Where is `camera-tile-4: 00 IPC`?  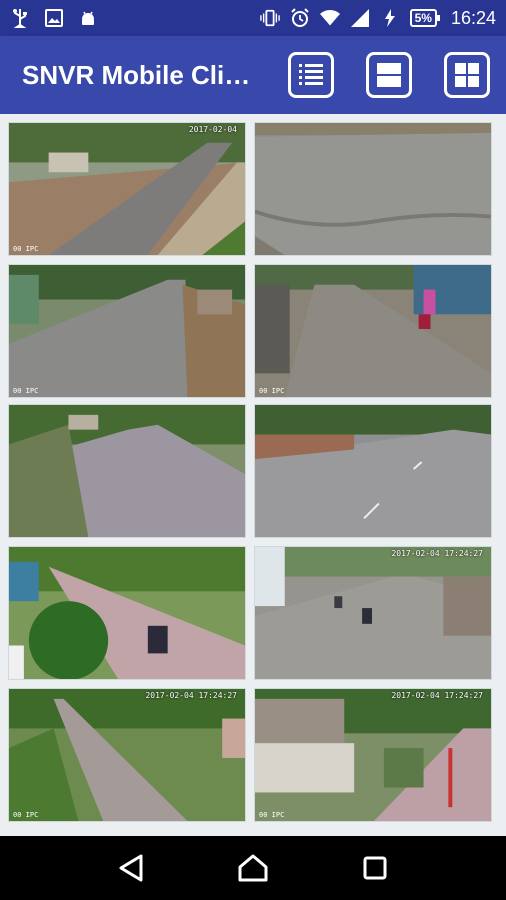
camera-tile-4: 00 IPC is located at coordinates (373, 331).